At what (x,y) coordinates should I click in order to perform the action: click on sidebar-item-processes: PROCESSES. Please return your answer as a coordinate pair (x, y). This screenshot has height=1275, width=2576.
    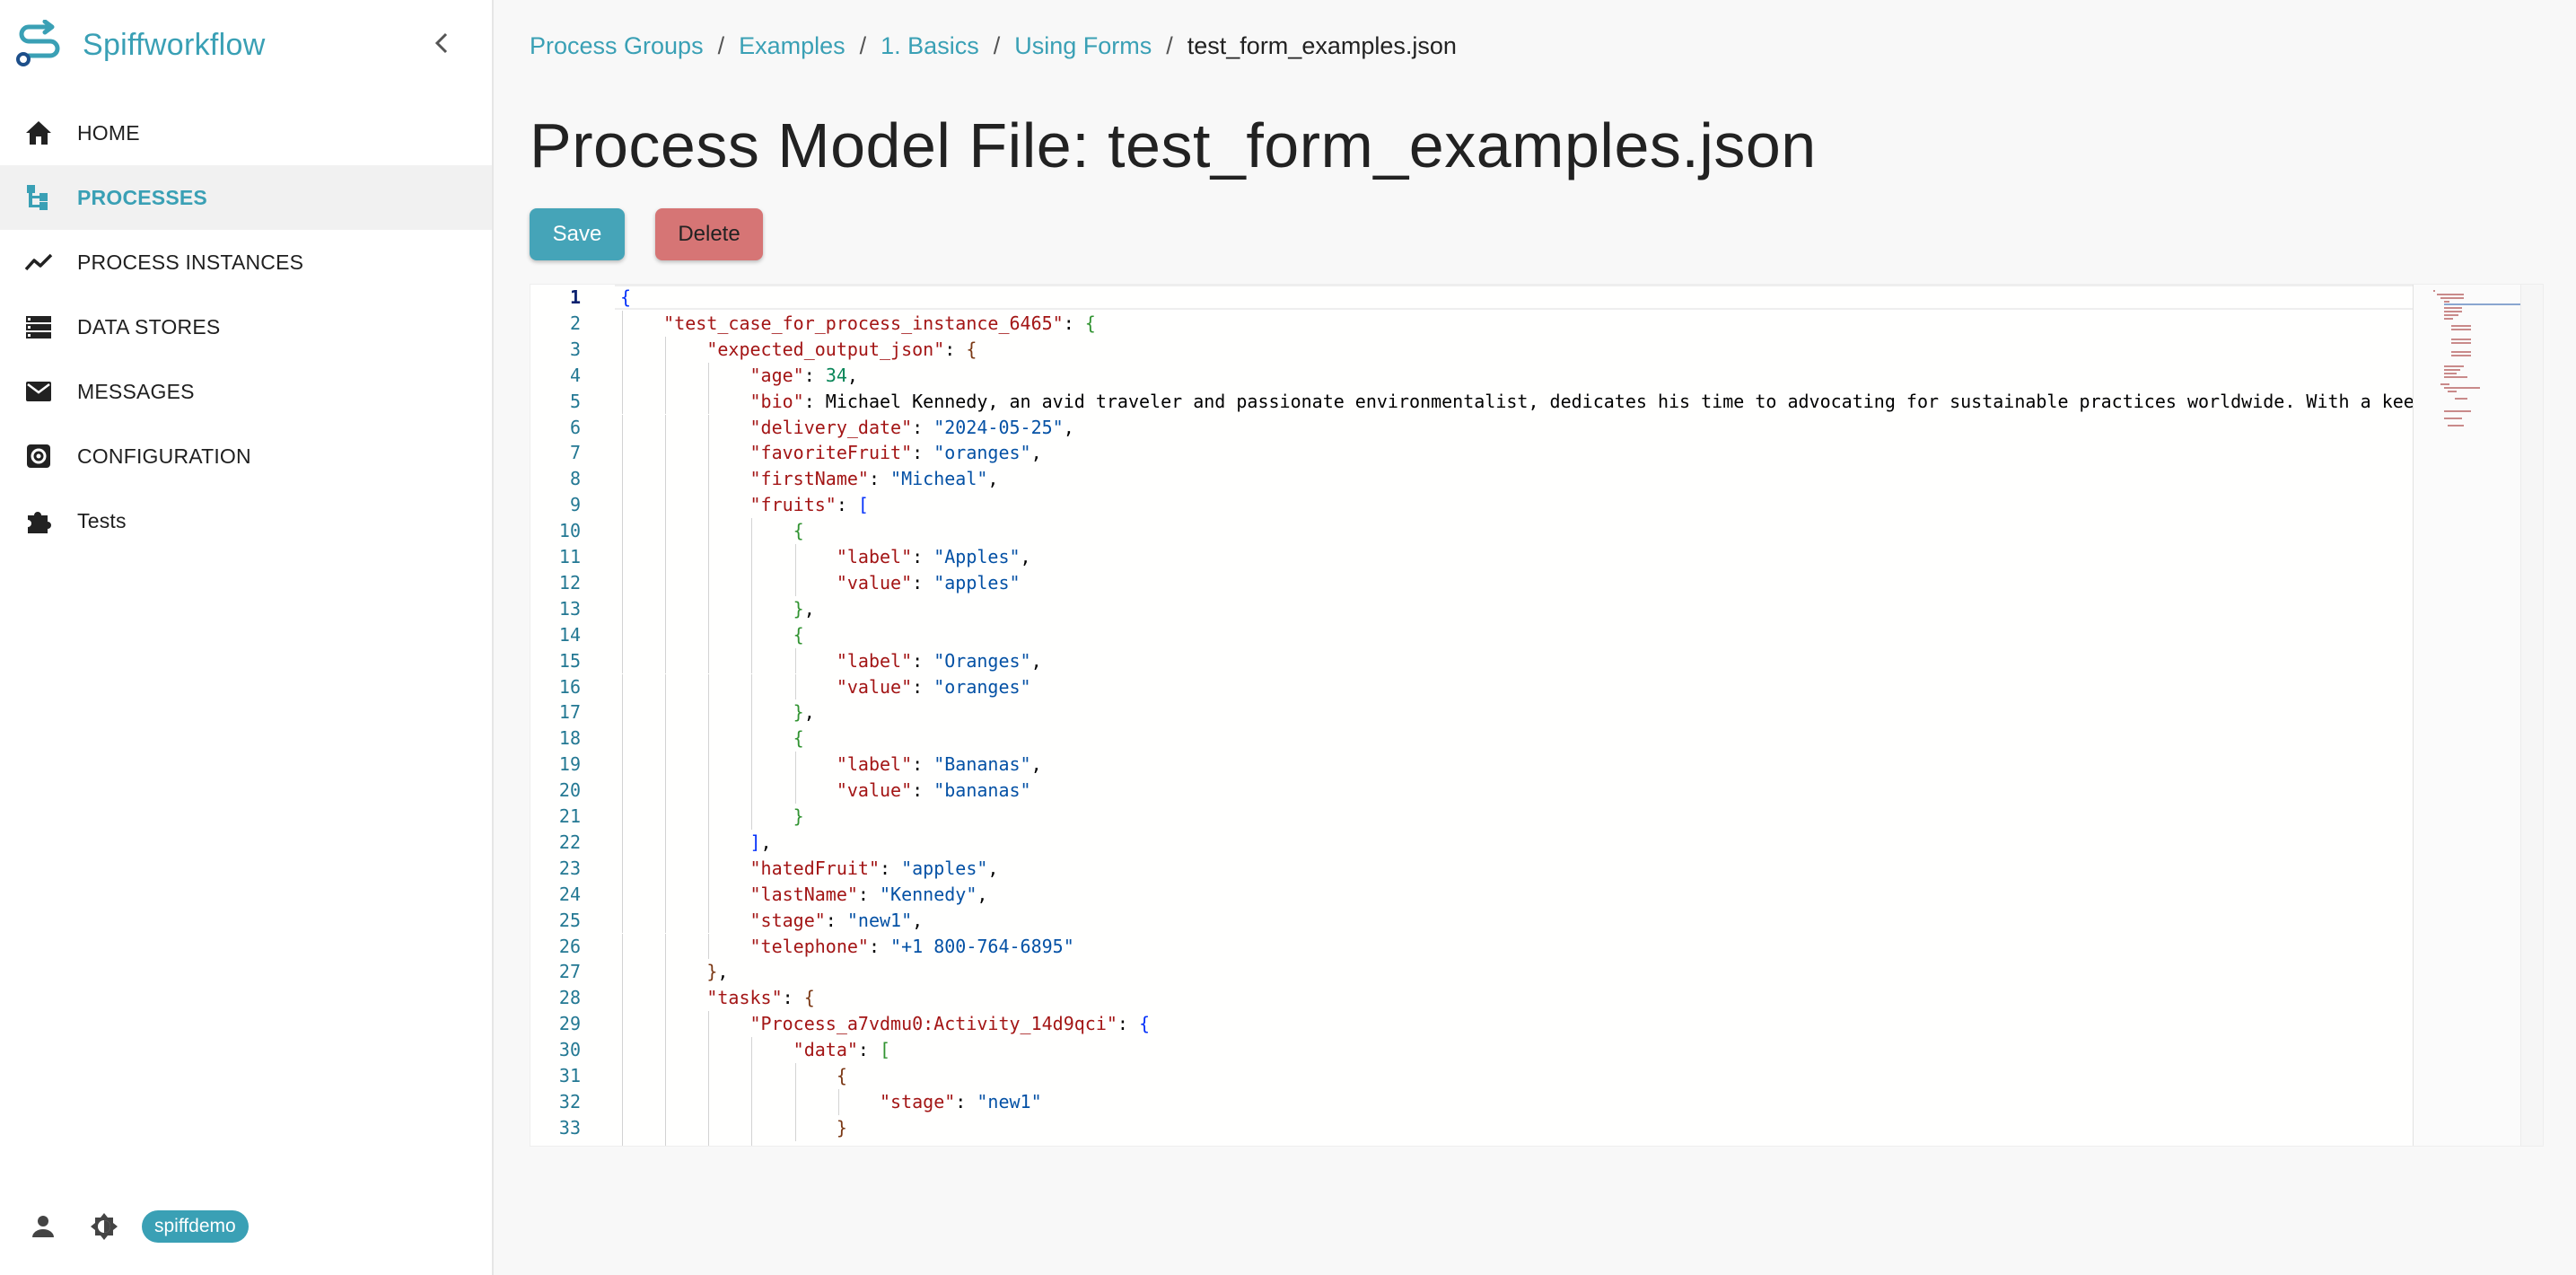
    Looking at the image, I should click on (246, 197).